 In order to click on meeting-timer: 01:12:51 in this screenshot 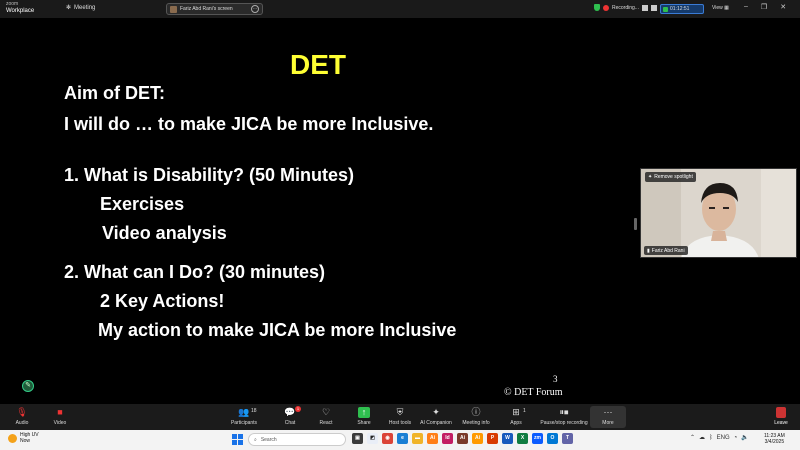, I will do `click(682, 9)`.